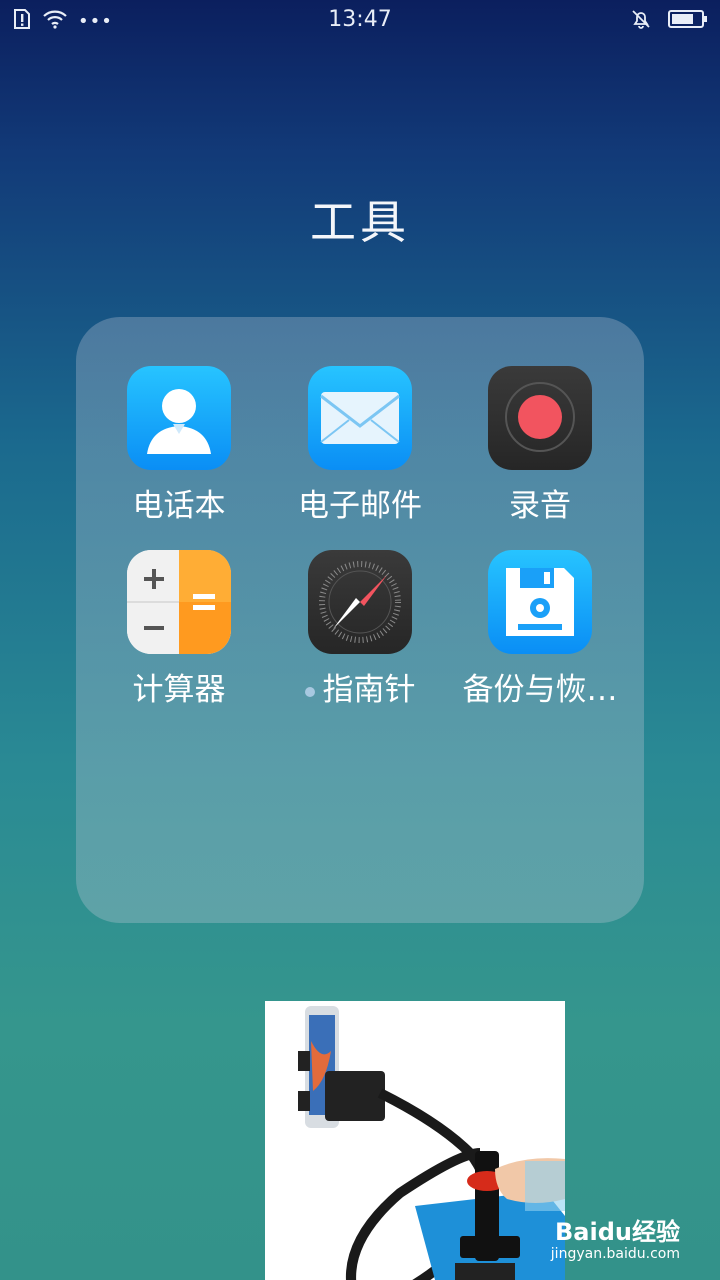  Describe the element at coordinates (360, 506) in the screenshot. I see `app-label: 电子邮件` at that location.